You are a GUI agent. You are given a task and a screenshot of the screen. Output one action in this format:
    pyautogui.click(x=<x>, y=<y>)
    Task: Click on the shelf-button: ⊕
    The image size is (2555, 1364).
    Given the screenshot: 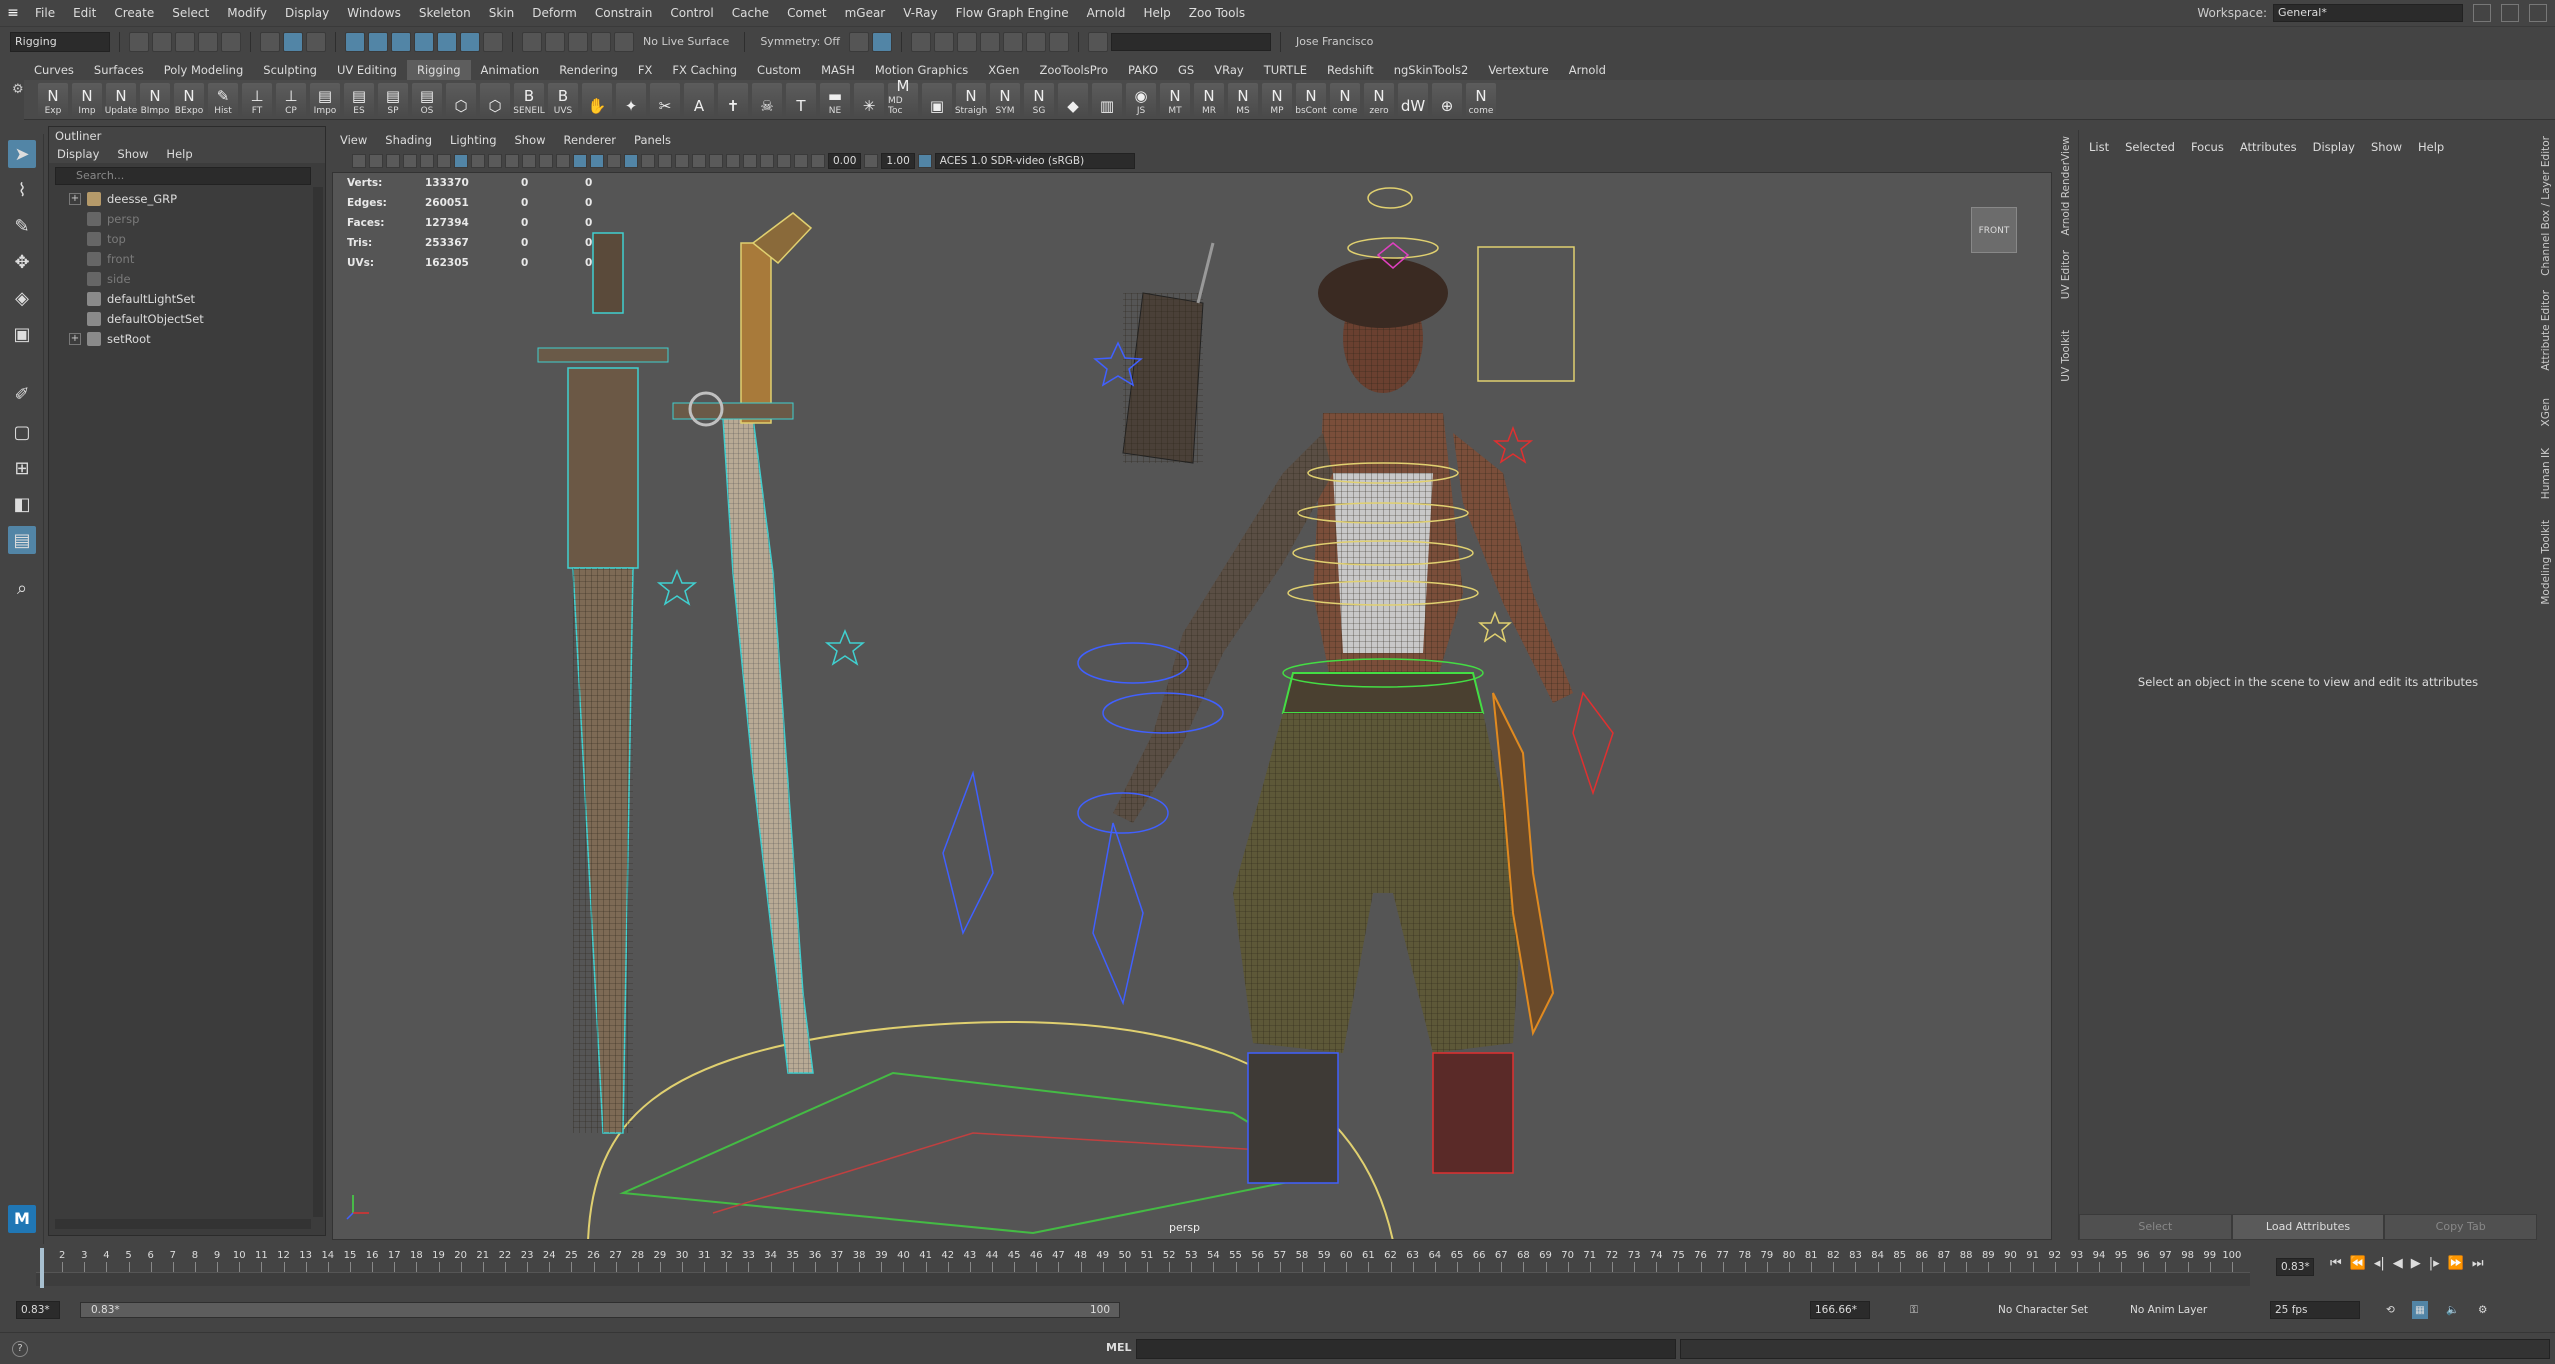 What is the action you would take?
    pyautogui.click(x=1447, y=99)
    